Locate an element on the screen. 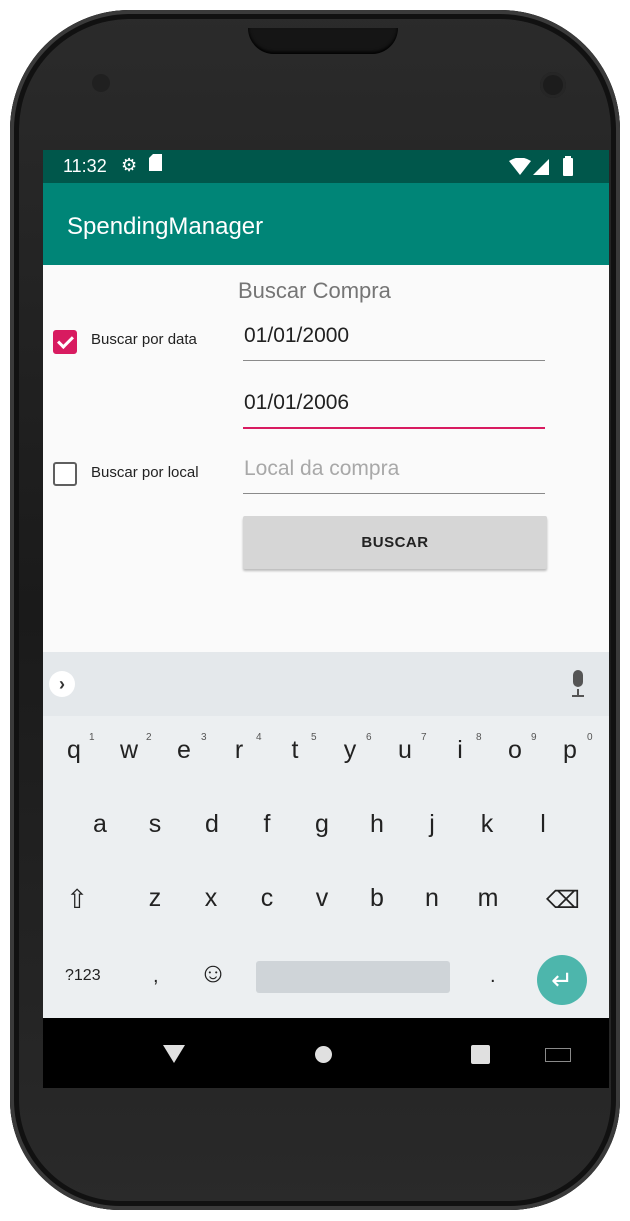  key-n: n is located at coordinates (432, 898).